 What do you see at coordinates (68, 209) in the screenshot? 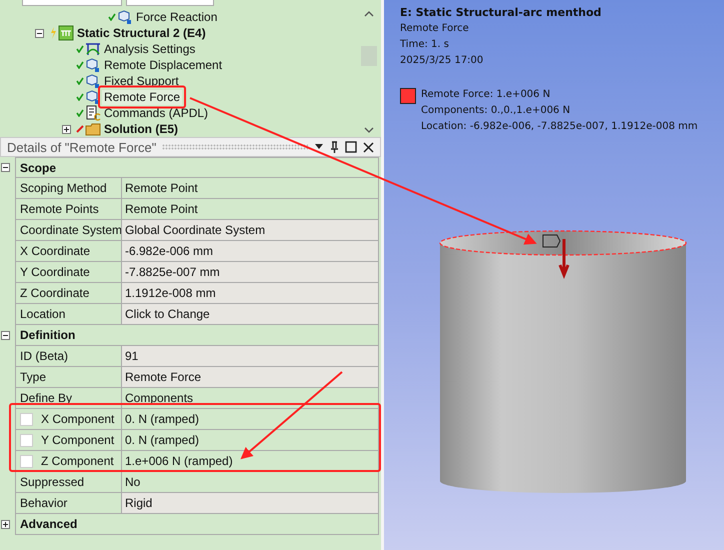
I see `property-name: Remote Points` at bounding box center [68, 209].